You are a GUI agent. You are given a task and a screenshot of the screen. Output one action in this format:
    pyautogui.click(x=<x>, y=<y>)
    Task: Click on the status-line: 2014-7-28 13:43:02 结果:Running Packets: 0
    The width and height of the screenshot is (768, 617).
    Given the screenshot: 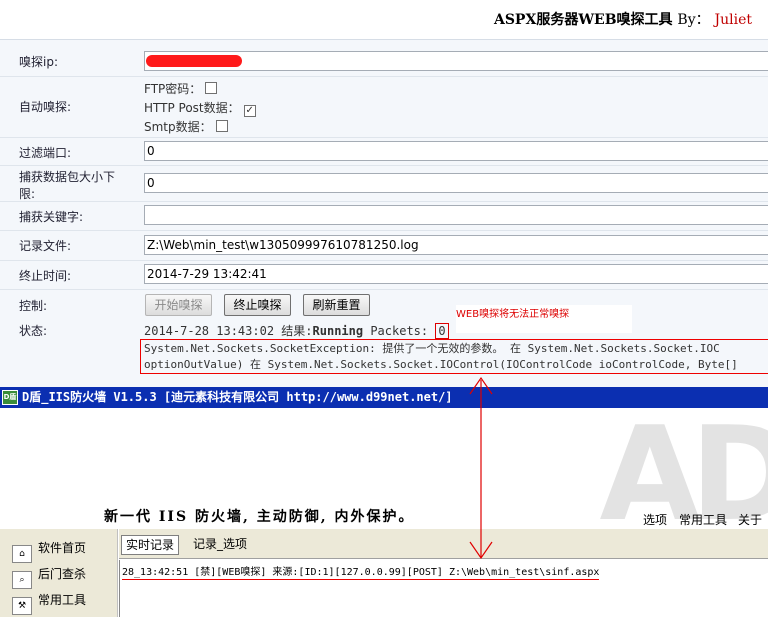 What is the action you would take?
    pyautogui.click(x=296, y=330)
    